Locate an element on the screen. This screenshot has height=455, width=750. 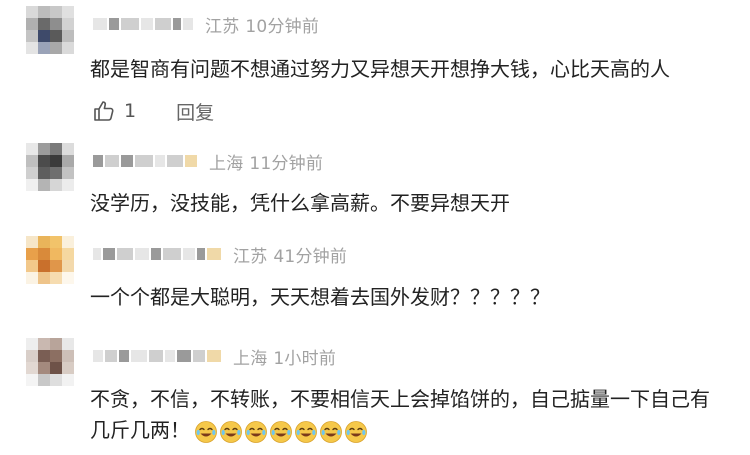
comment-text: 不贪，不信，不转账，不要相信天上会掉馅饼的，自己掂量一下自己有几斤几两！ is located at coordinates (403, 415).